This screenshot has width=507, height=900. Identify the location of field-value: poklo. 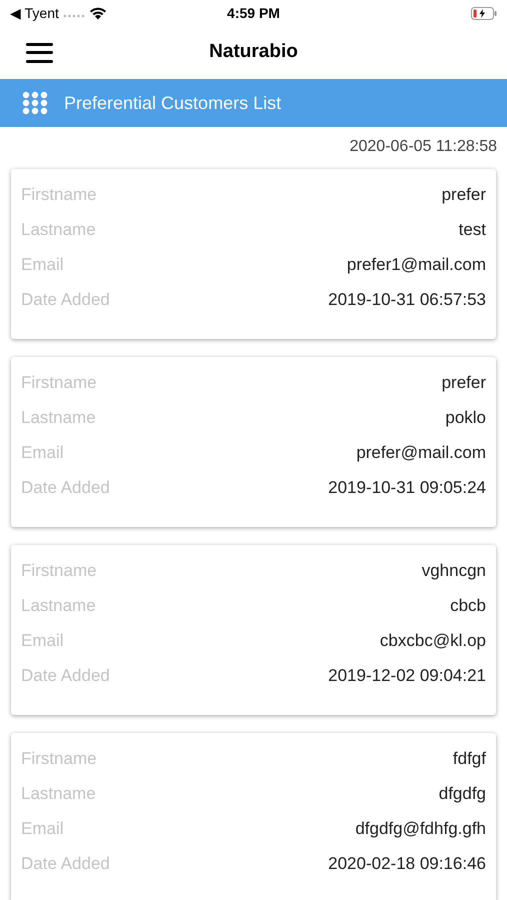
(465, 417).